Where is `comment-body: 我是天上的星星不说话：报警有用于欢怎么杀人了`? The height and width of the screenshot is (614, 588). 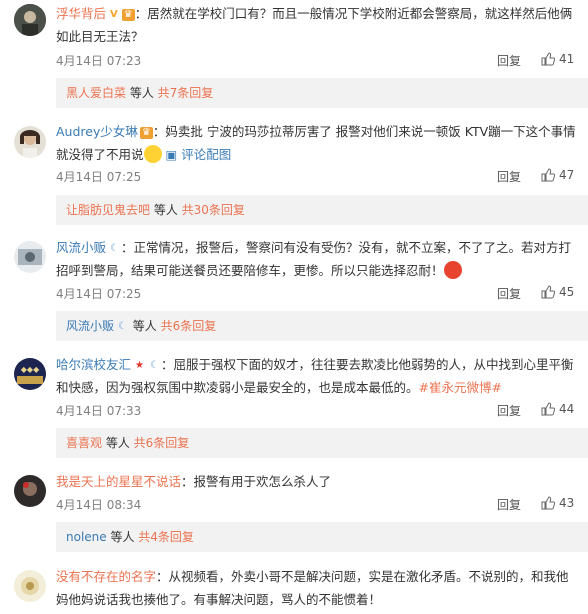
comment-body: 我是天上的星星不说话：报警有用于欢怎么杀人了 is located at coordinates (316, 481).